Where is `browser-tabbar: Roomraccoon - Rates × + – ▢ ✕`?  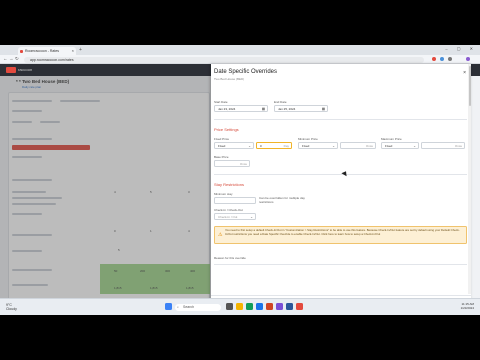
browser-tabbar: Roomraccoon - Rates × + – ▢ ✕ is located at coordinates (240, 50).